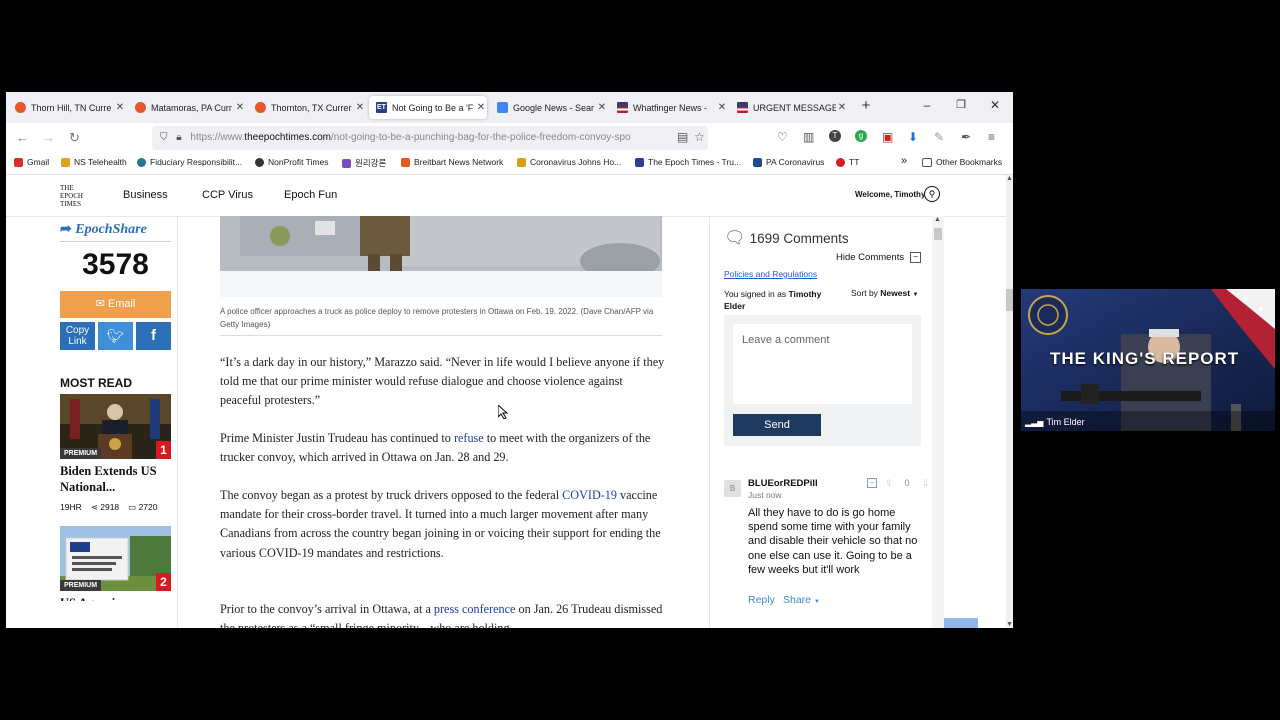  I want to click on epoch-times-icon: ET, so click(381, 107).